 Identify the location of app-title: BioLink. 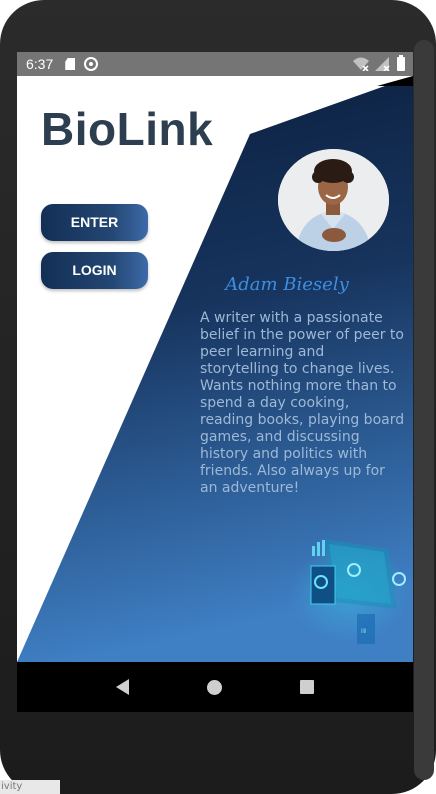
(127, 129).